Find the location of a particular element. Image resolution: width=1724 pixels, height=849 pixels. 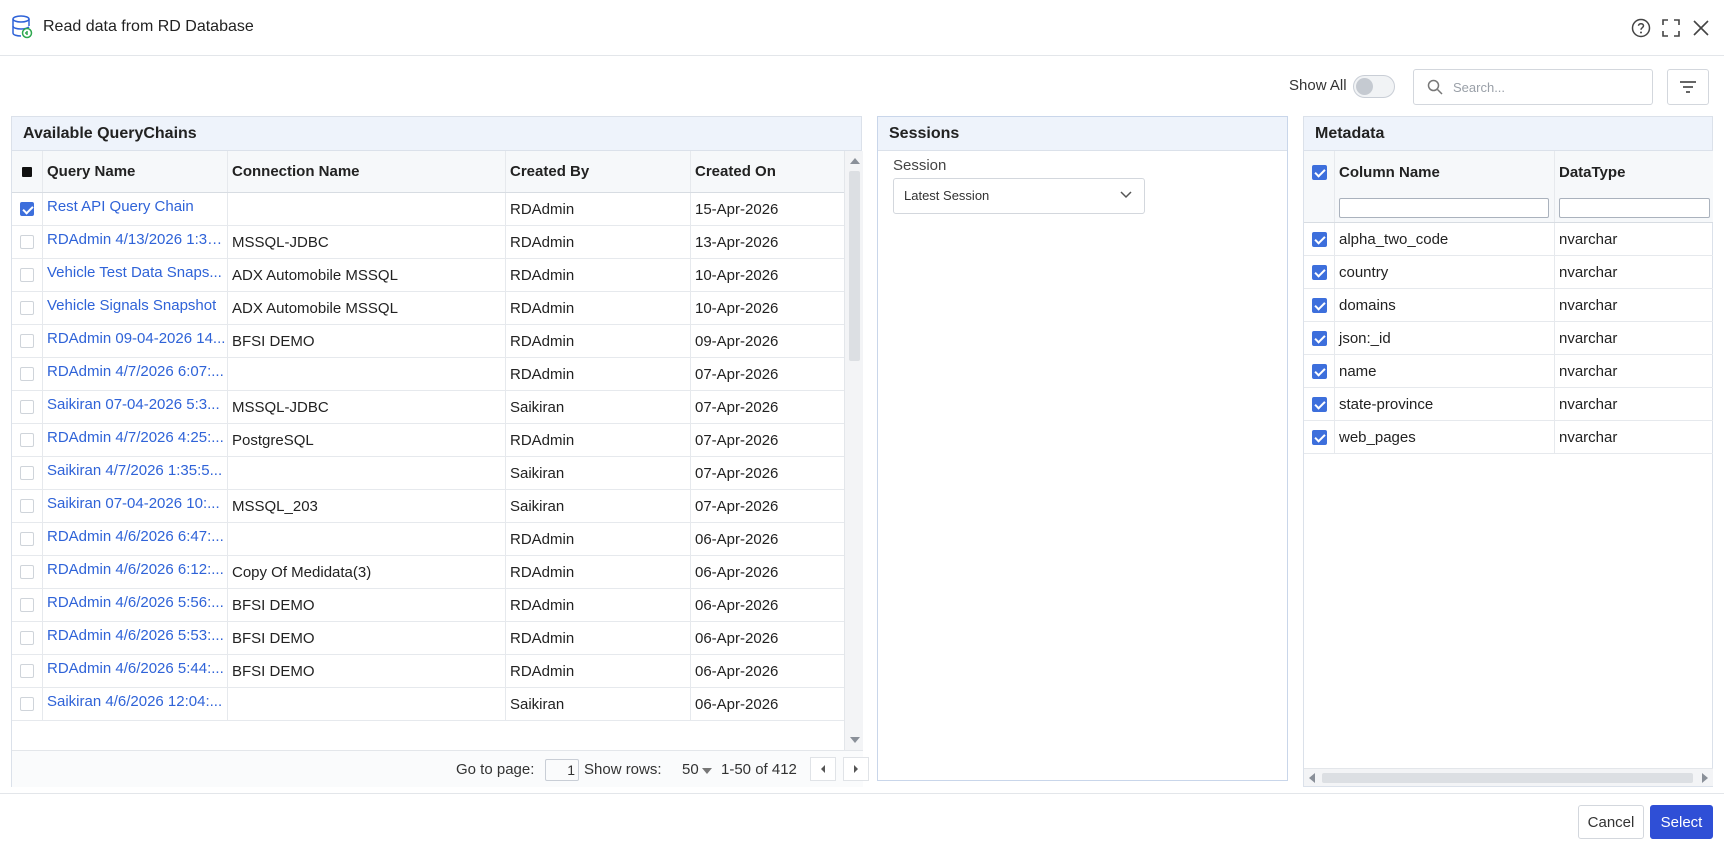

maximize-icon is located at coordinates (1671, 28).